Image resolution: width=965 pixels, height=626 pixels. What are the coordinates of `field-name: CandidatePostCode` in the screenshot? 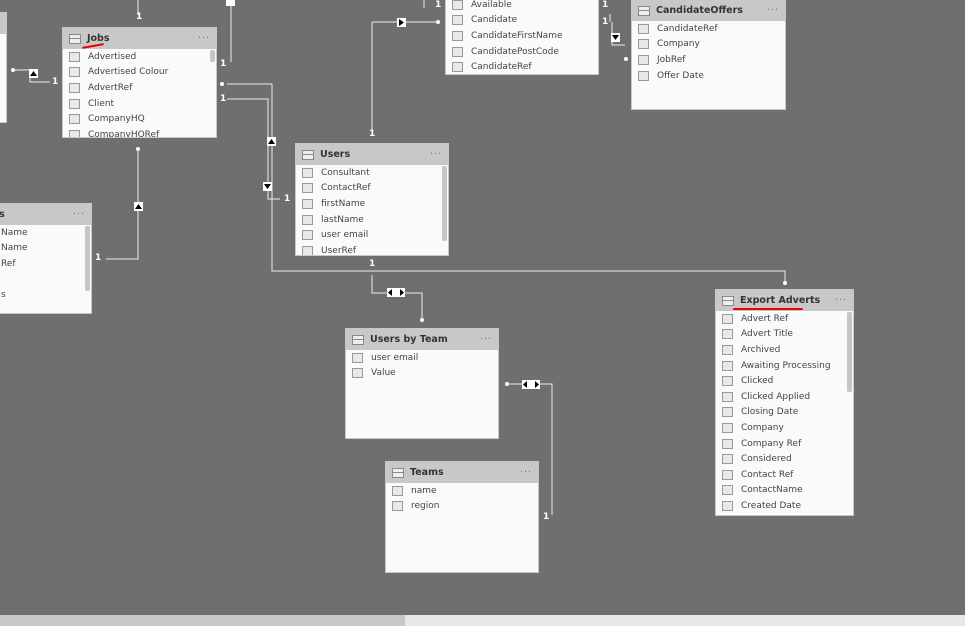 It's located at (515, 51).